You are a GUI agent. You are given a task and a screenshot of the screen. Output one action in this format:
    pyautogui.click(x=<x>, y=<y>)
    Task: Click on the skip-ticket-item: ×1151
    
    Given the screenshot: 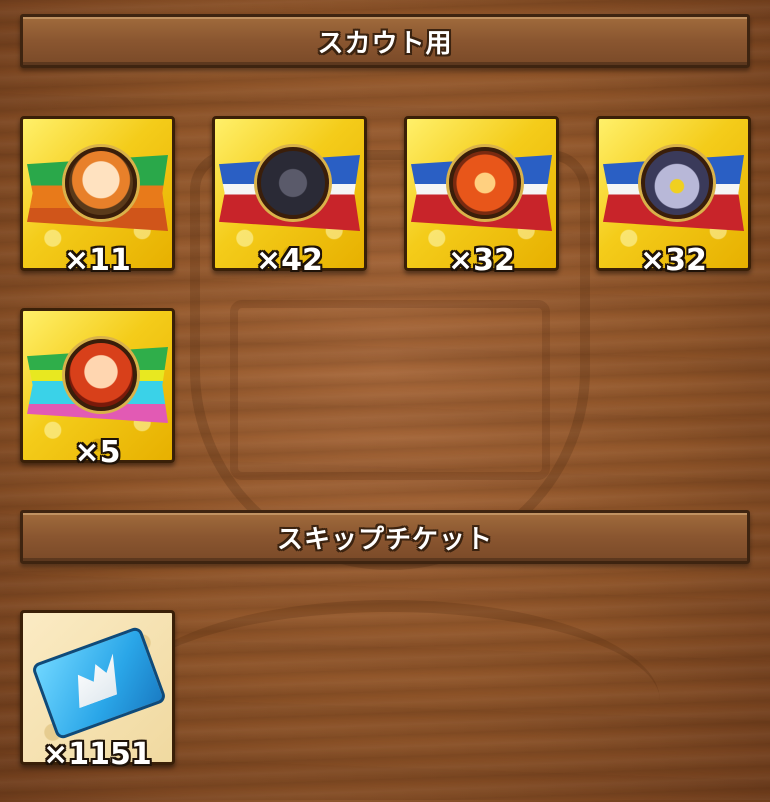 What is the action you would take?
    pyautogui.click(x=97, y=691)
    